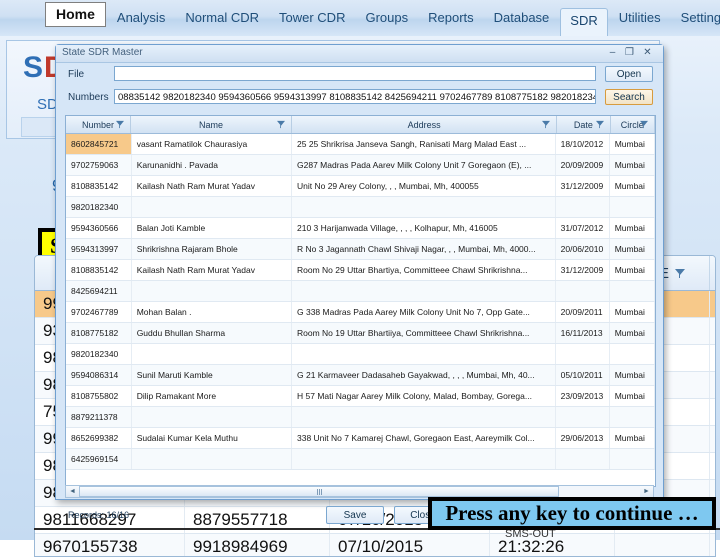 The width and height of the screenshot is (720, 557). Describe the element at coordinates (425, 124) in the screenshot. I see `sdr-grid-col-address: Address` at that location.